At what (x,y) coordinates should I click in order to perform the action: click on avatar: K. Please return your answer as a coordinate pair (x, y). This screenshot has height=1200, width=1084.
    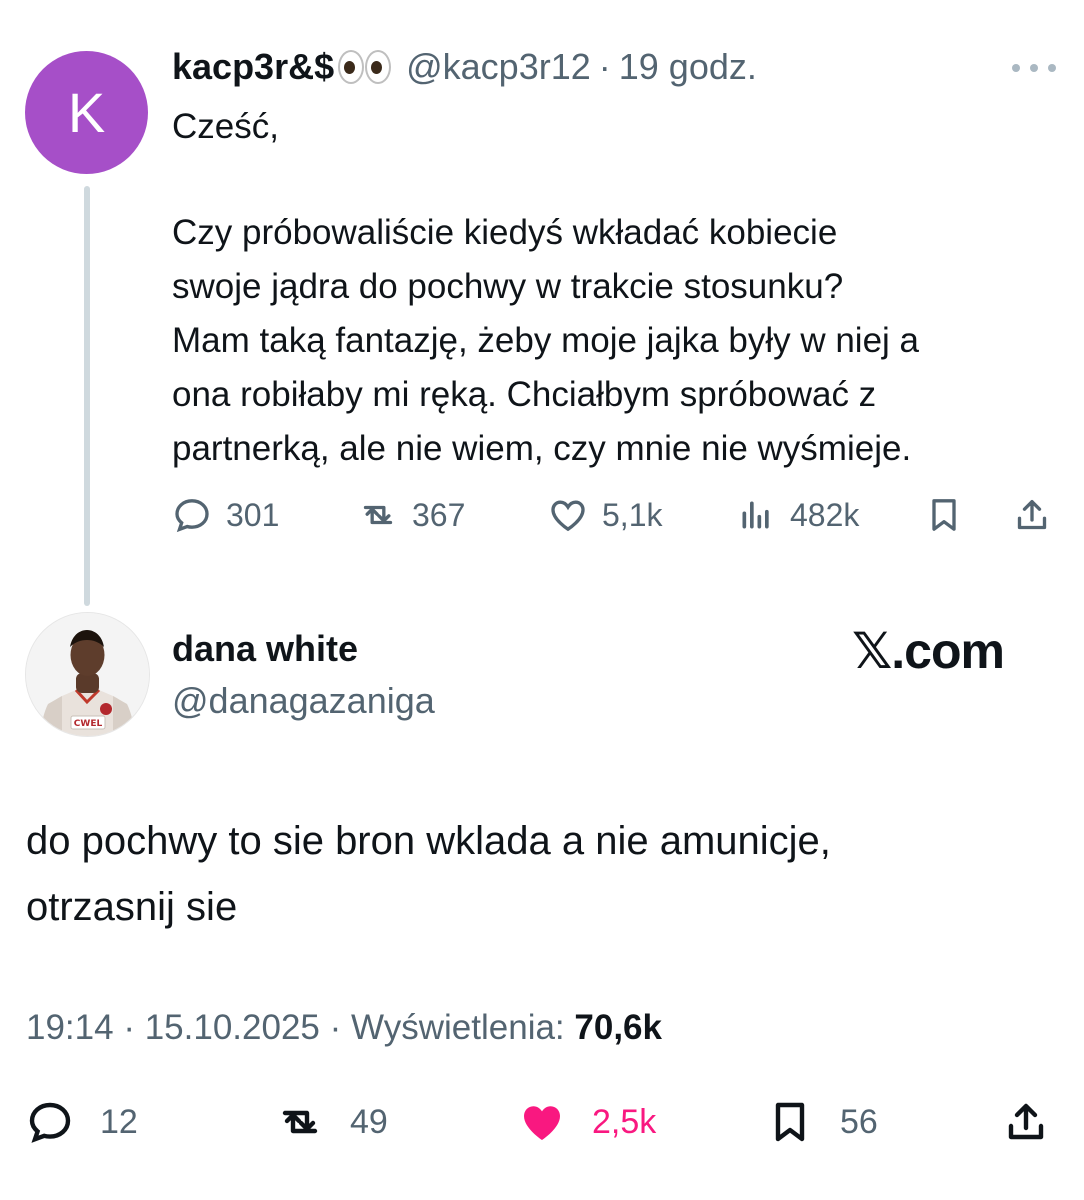
    Looking at the image, I should click on (86, 112).